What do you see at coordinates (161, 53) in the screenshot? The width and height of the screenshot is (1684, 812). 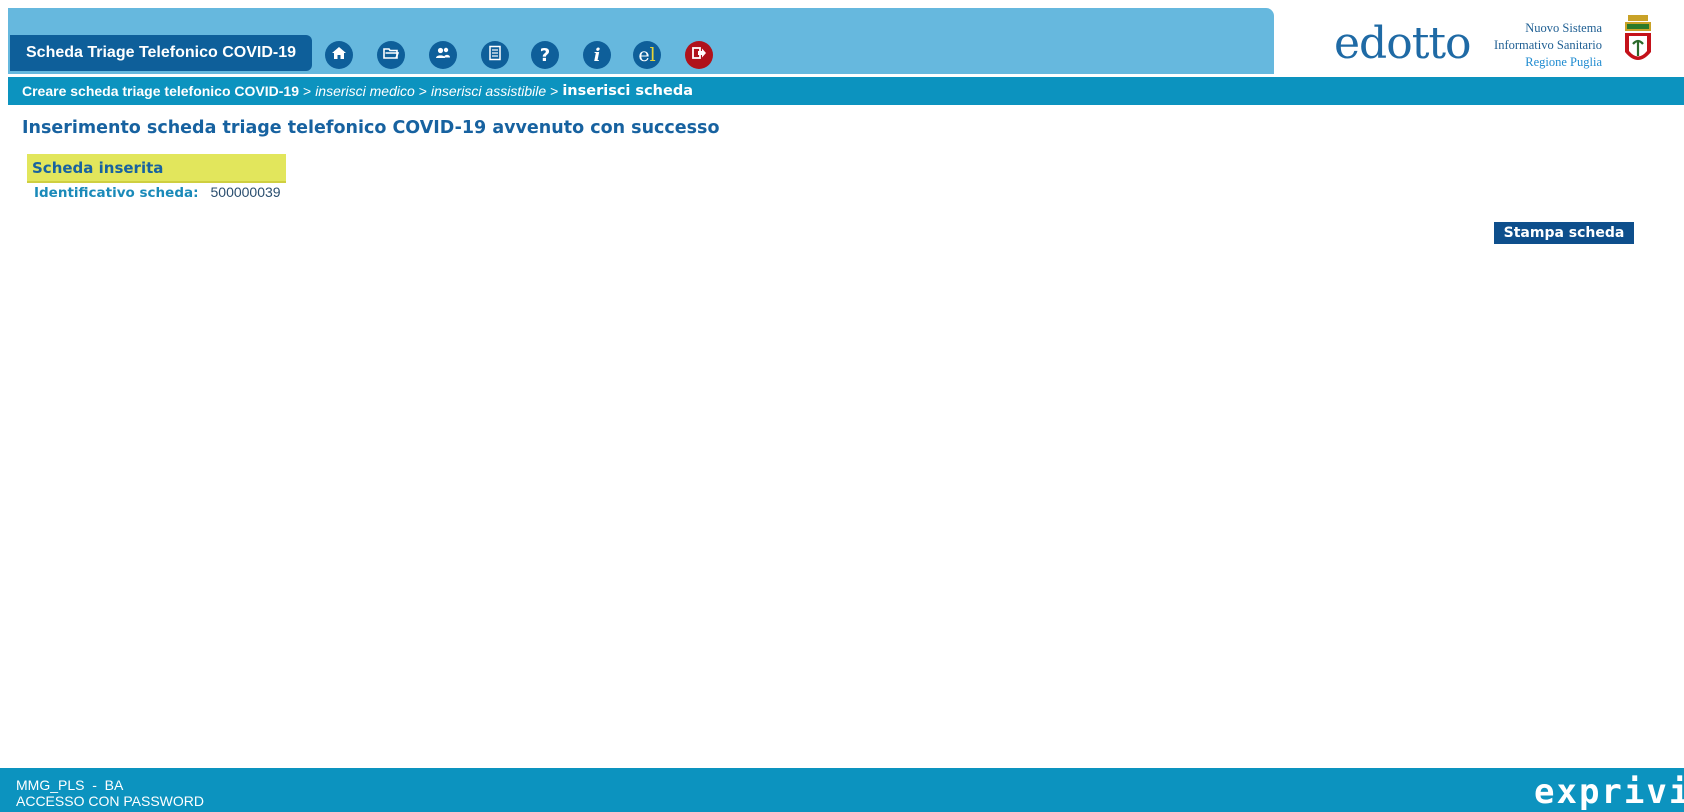 I see `app-title: Scheda Triage Telefonico COVID-19` at bounding box center [161, 53].